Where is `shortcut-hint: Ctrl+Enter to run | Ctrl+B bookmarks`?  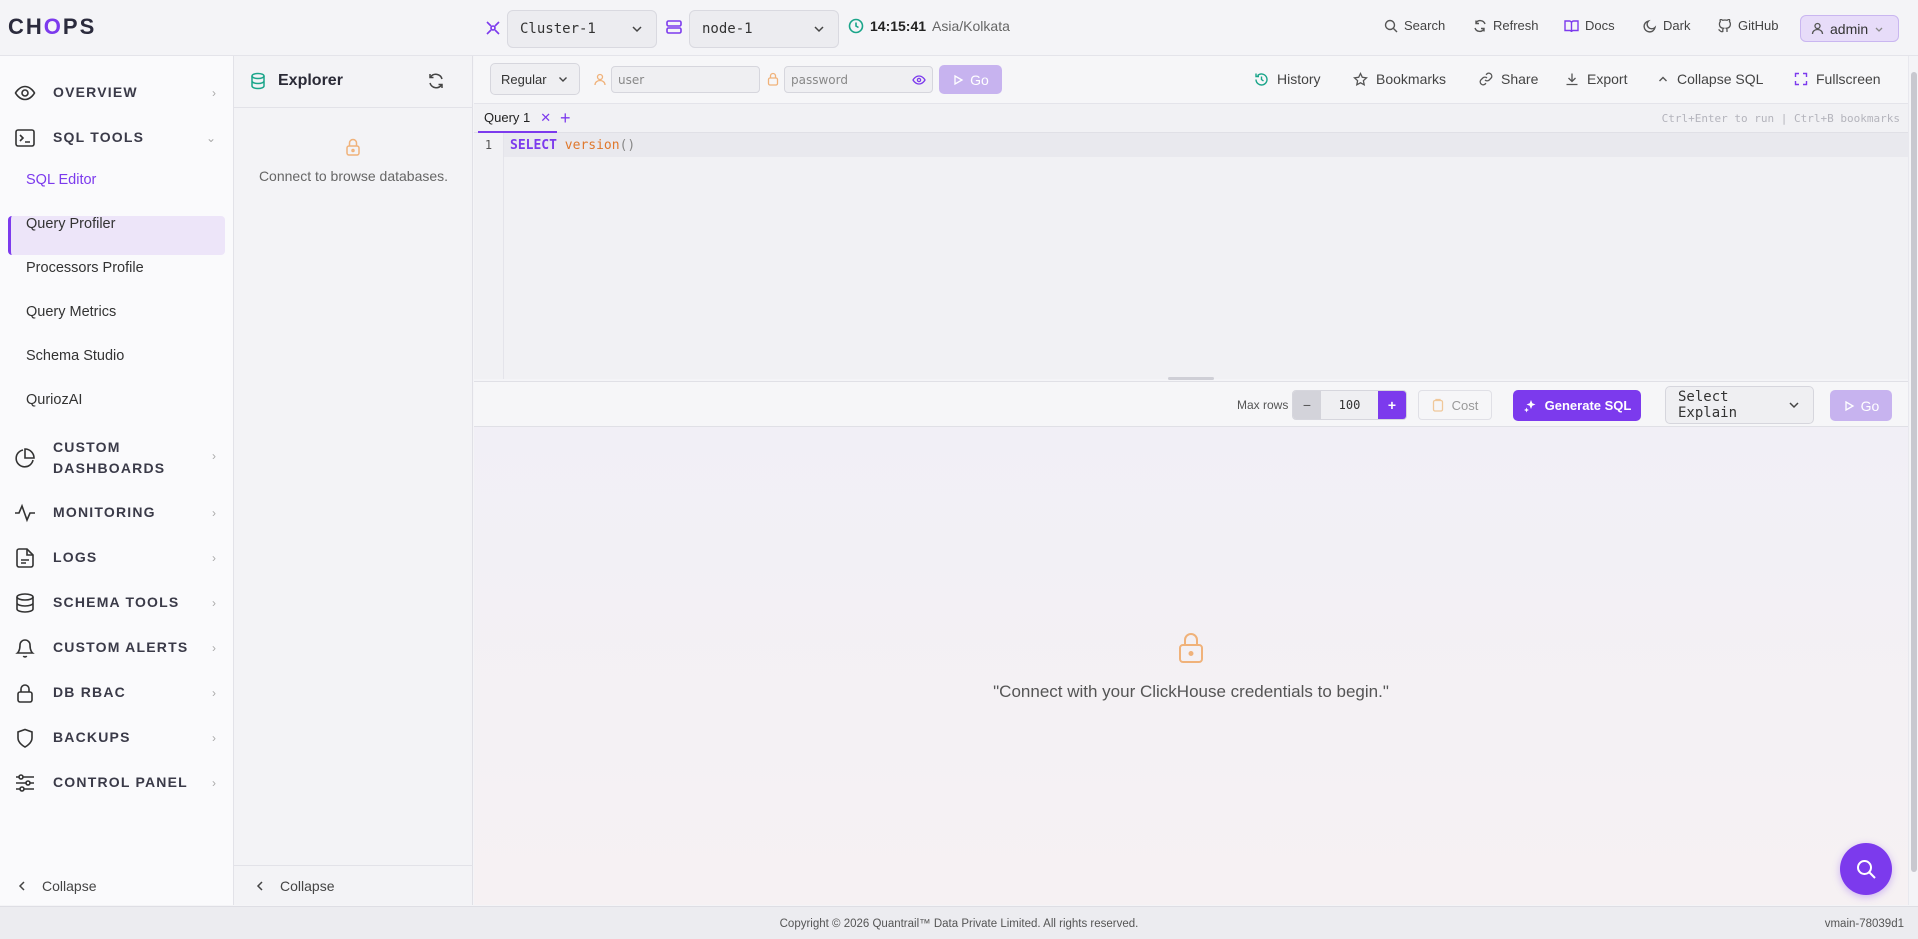 shortcut-hint: Ctrl+Enter to run | Ctrl+B bookmarks is located at coordinates (1780, 118).